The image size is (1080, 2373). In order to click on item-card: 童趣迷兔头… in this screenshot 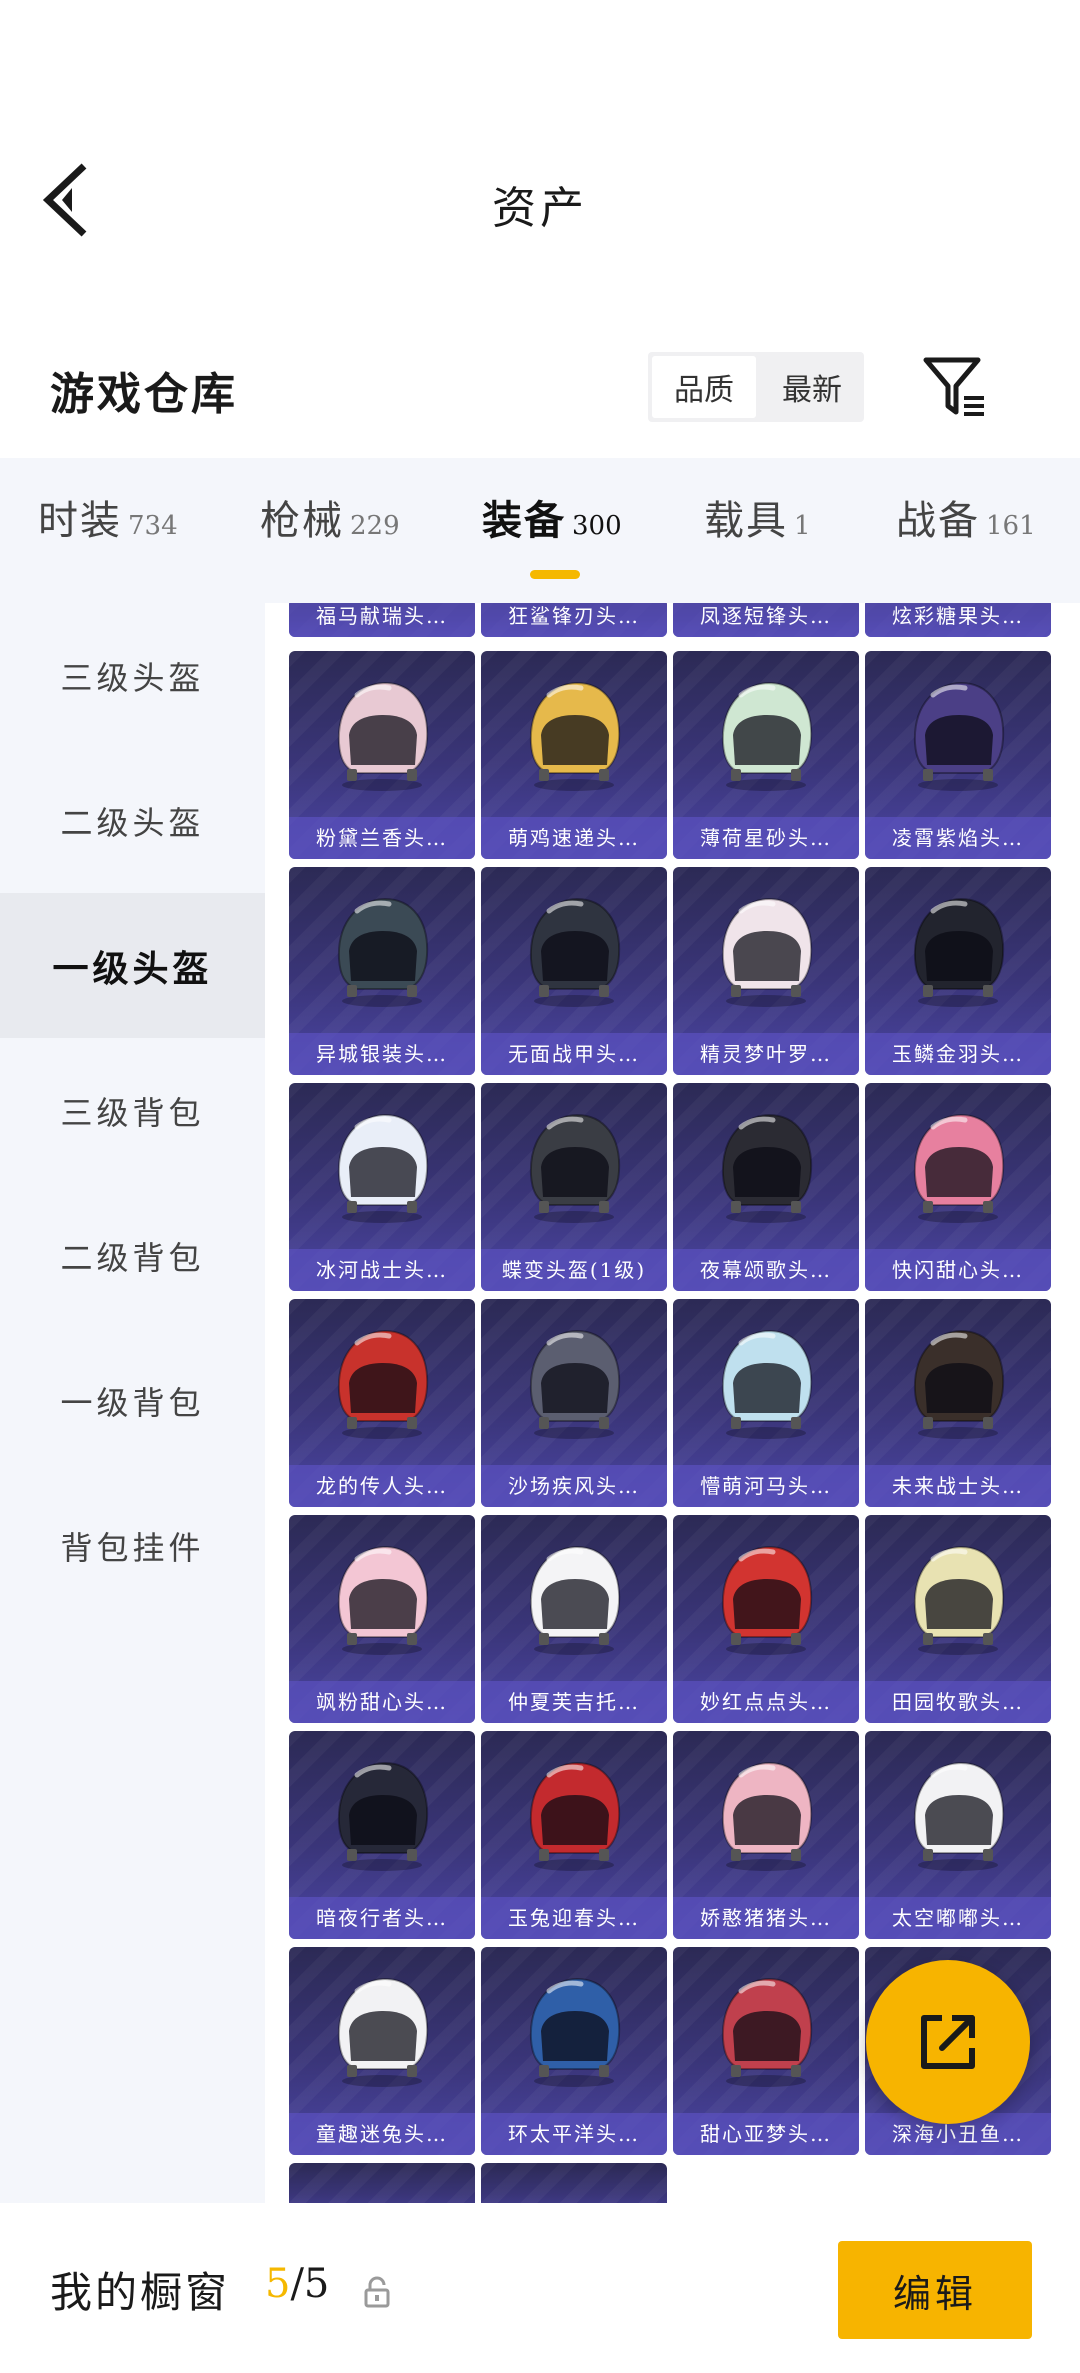, I will do `click(382, 2051)`.